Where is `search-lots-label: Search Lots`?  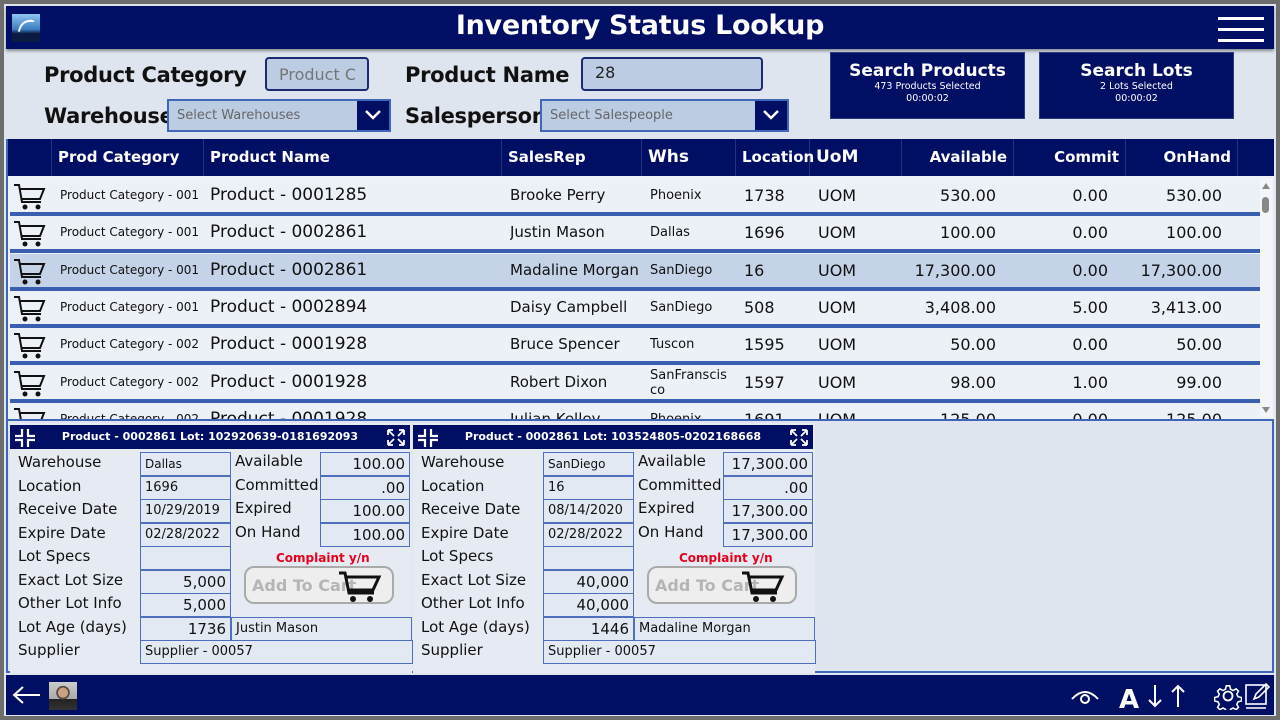
search-lots-label: Search Lots is located at coordinates (1136, 71).